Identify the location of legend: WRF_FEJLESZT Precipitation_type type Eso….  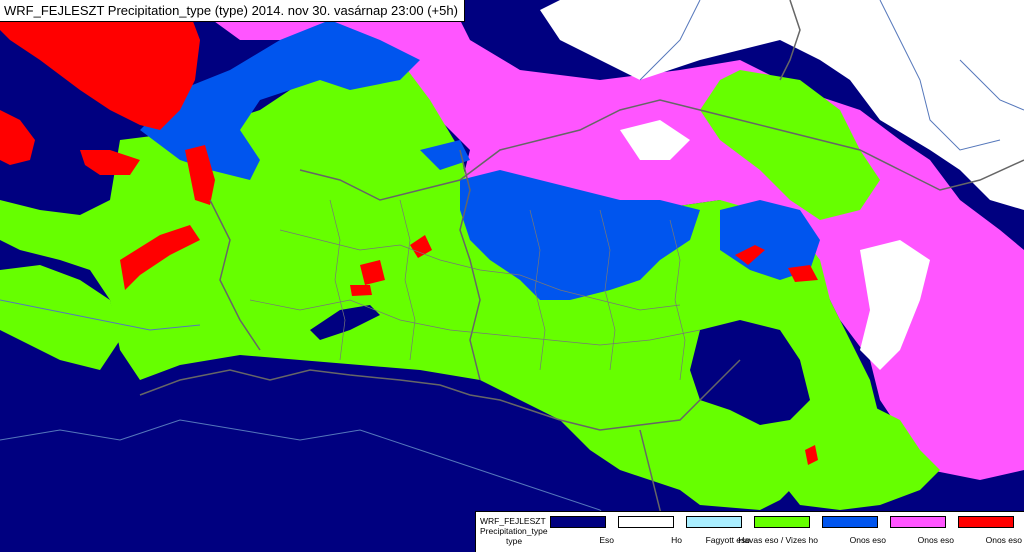
(749, 531).